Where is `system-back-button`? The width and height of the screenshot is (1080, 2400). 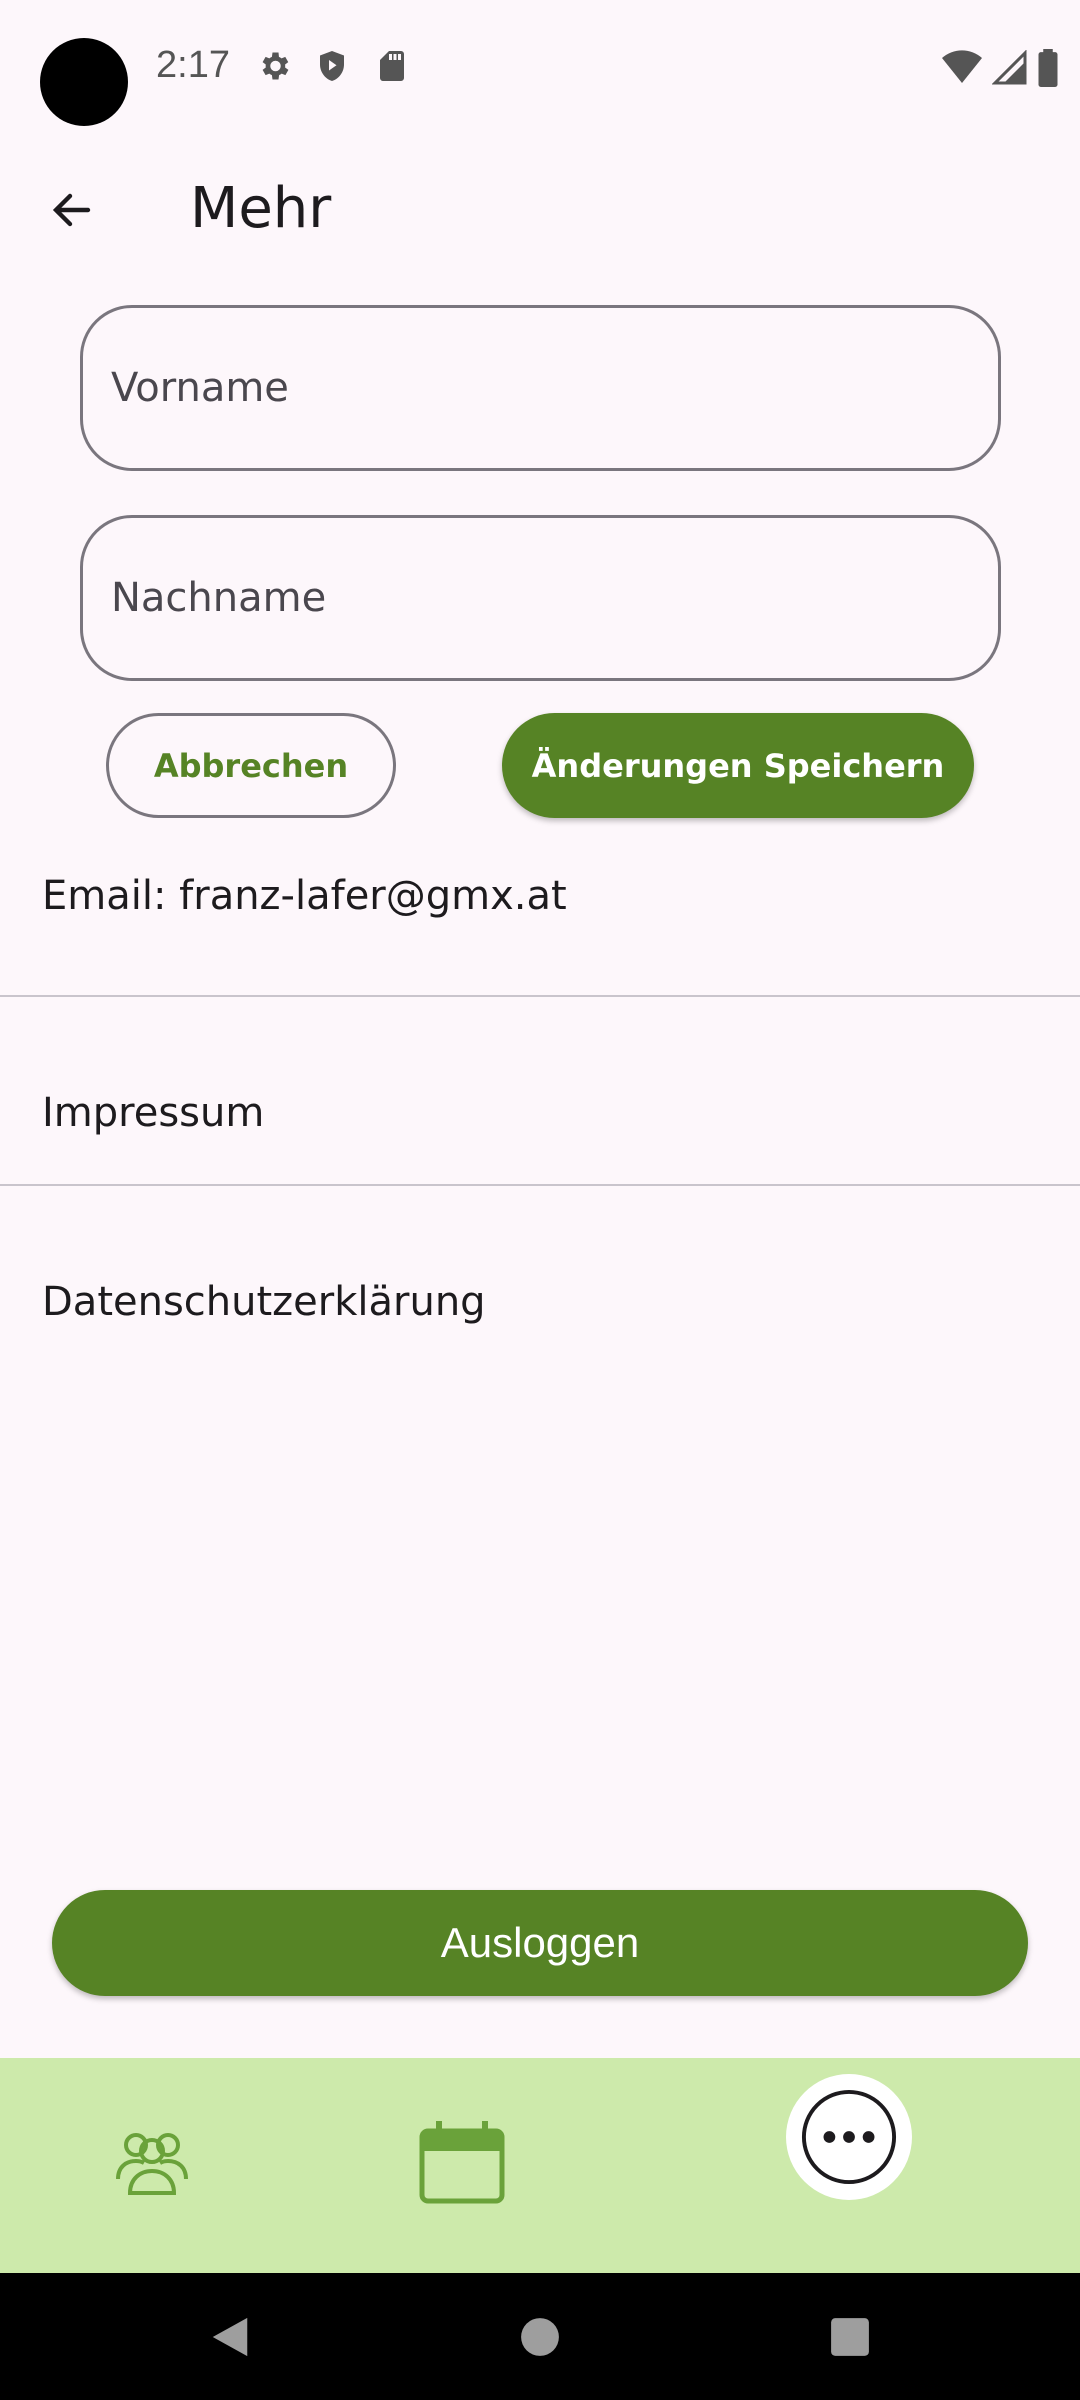
system-back-button is located at coordinates (230, 2336).